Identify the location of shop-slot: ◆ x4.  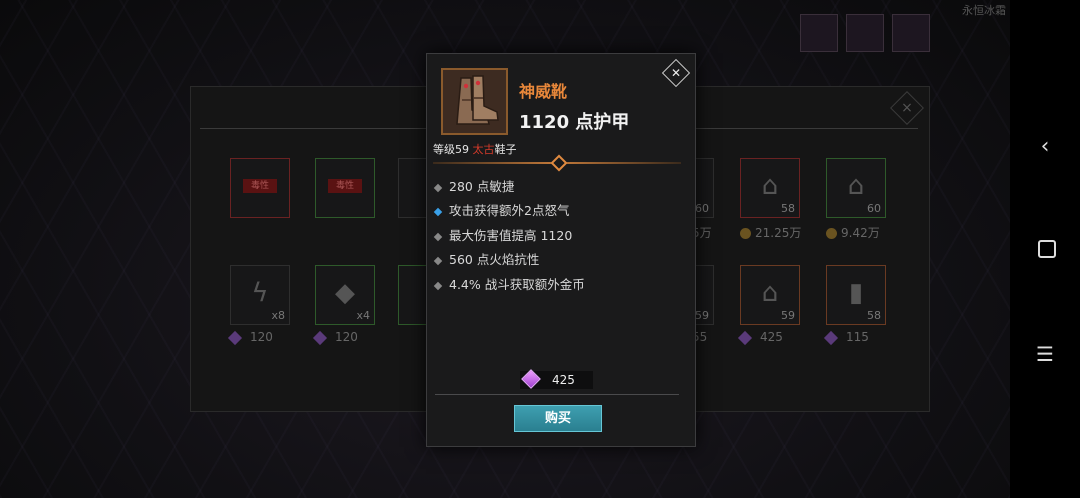
(345, 295).